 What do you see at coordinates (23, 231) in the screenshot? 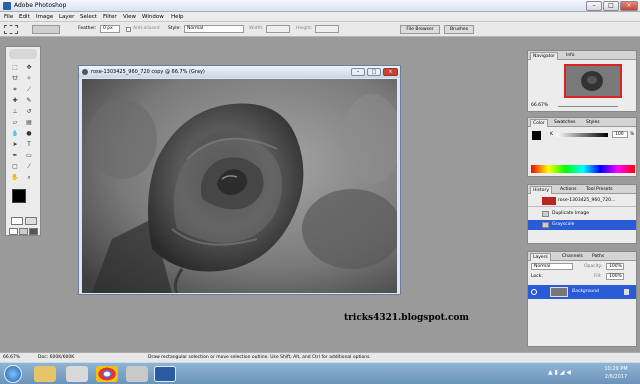
I see `screen-mode-full-icon` at bounding box center [23, 231].